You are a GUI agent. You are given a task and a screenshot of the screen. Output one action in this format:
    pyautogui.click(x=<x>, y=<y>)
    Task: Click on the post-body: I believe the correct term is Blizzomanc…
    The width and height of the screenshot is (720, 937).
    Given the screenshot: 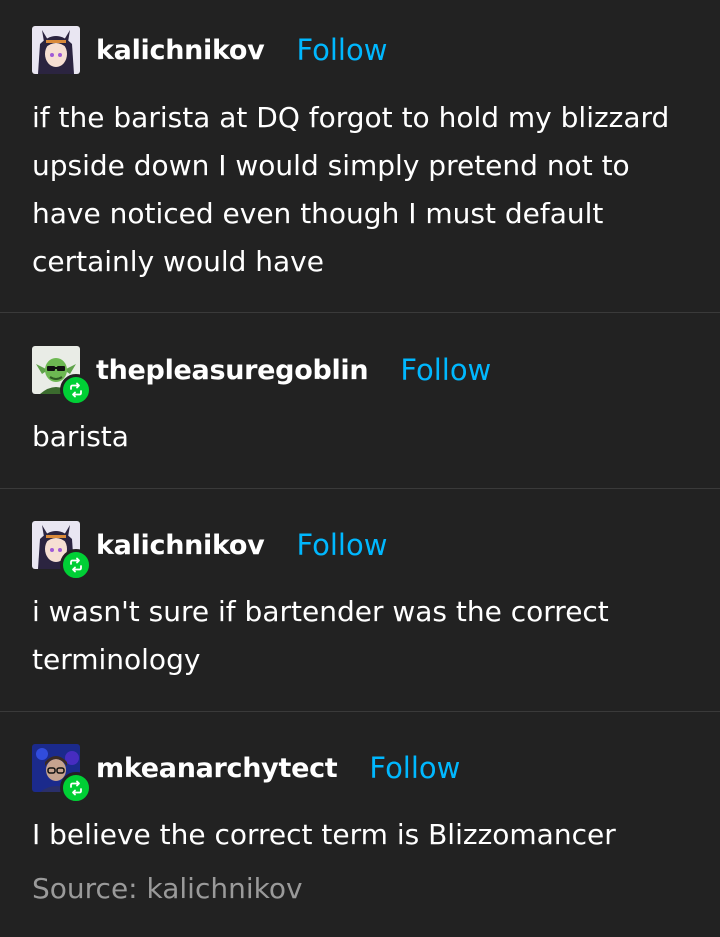 What is the action you would take?
    pyautogui.click(x=324, y=834)
    